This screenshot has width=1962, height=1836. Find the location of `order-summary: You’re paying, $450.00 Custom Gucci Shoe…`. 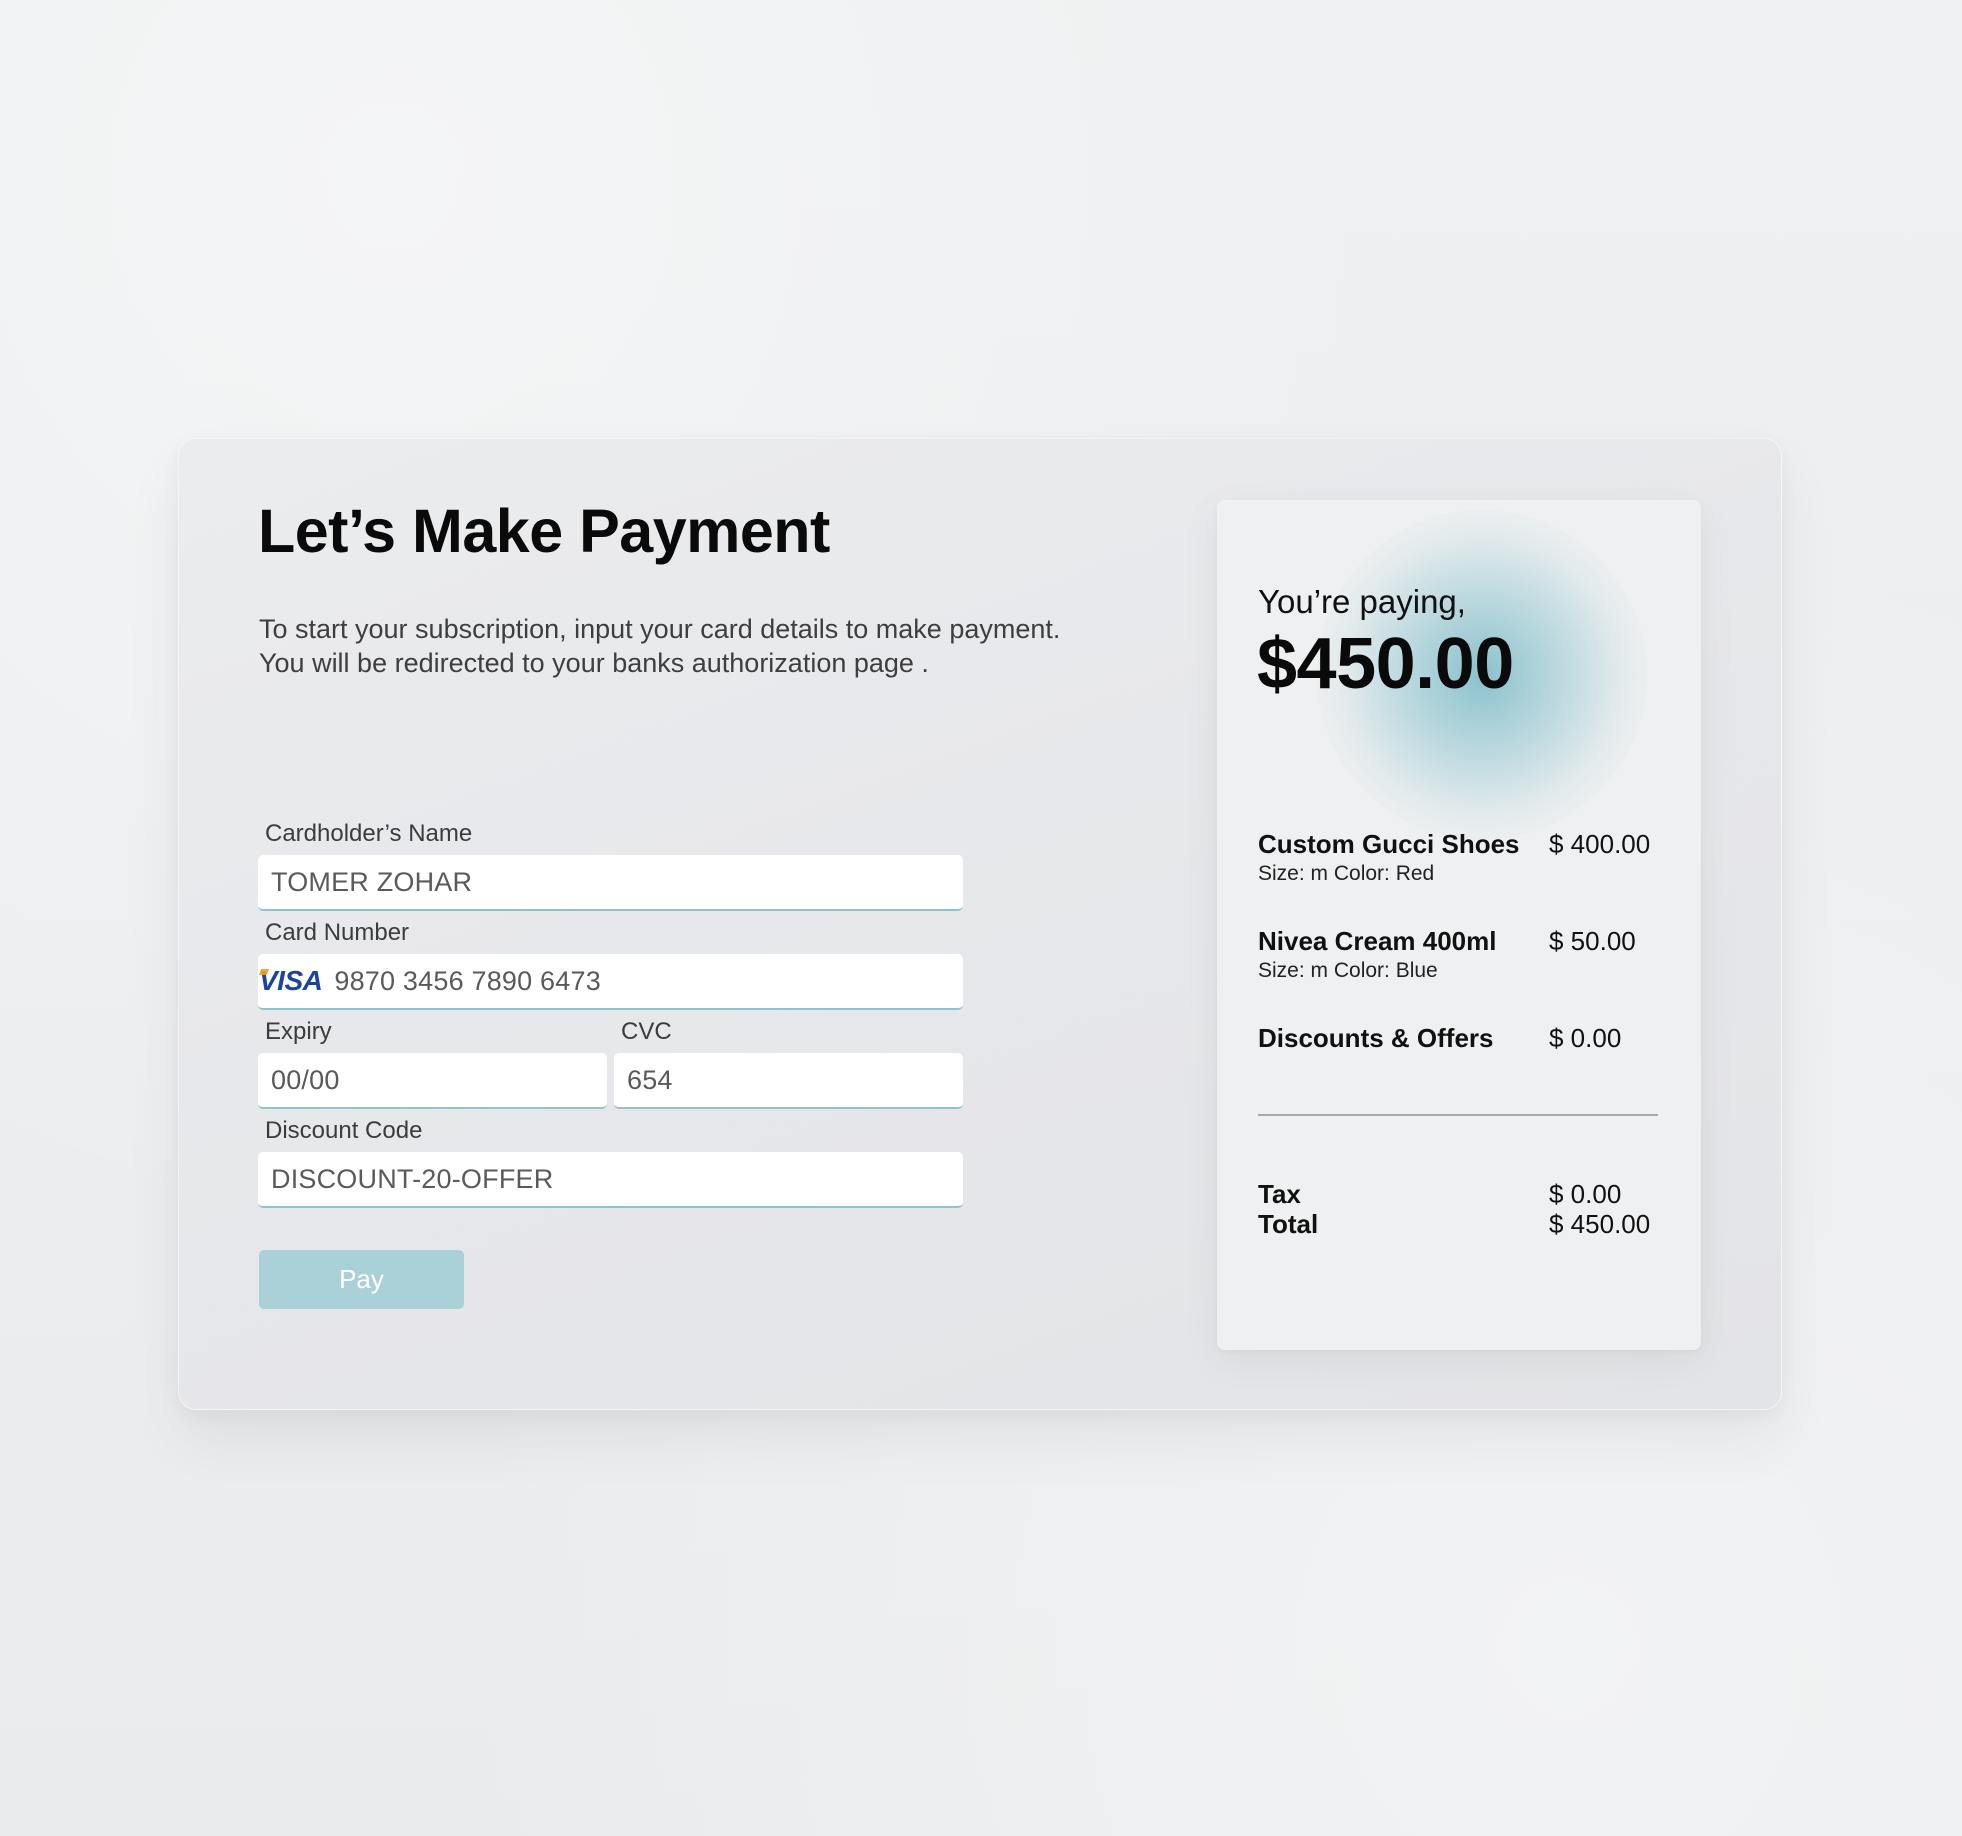

order-summary: You’re paying, $450.00 Custom Gucci Shoe… is located at coordinates (1459, 925).